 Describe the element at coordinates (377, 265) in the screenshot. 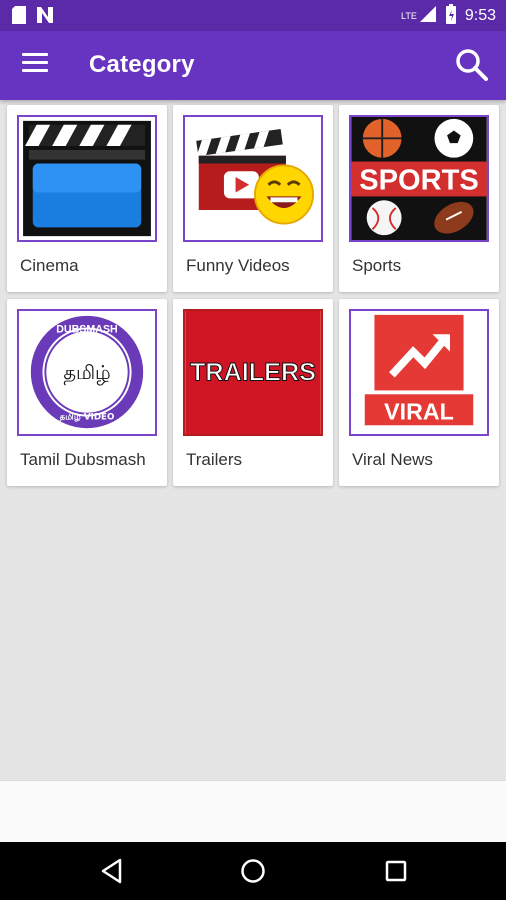

I see `category-label: Sports` at that location.